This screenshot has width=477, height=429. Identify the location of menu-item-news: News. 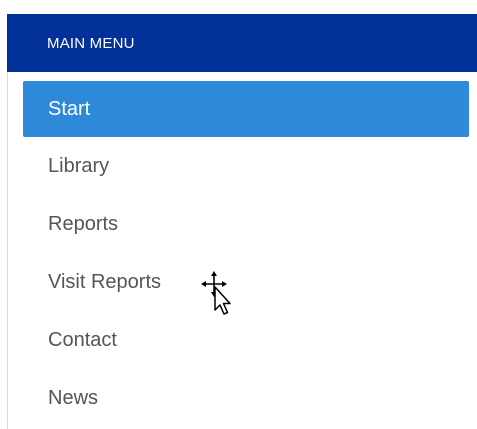
(242, 398).